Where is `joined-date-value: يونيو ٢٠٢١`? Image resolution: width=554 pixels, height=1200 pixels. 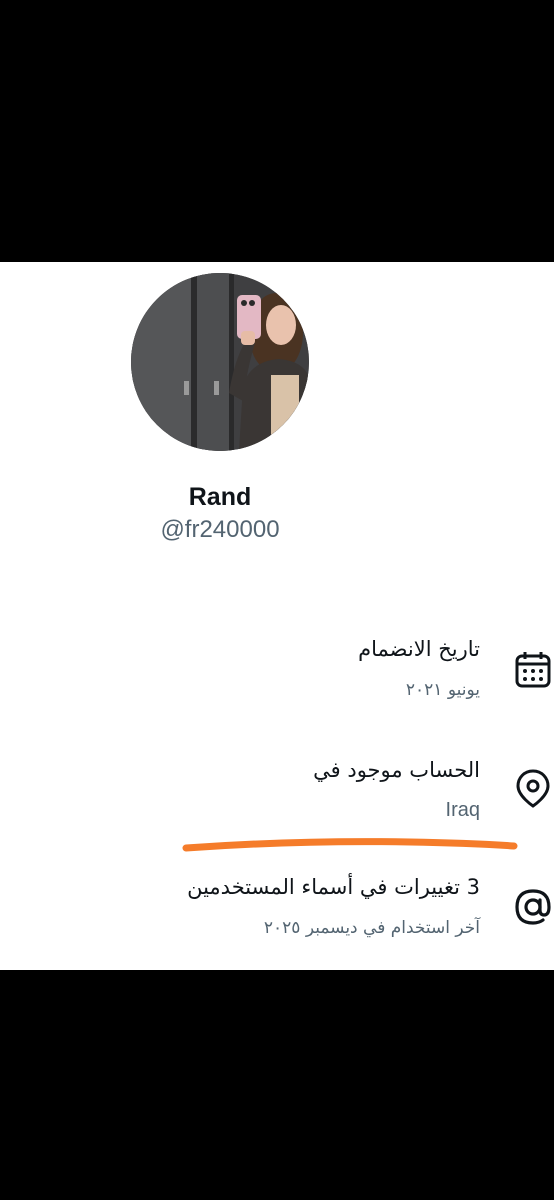
joined-date-value: يونيو ٢٠٢١ is located at coordinates (442, 690).